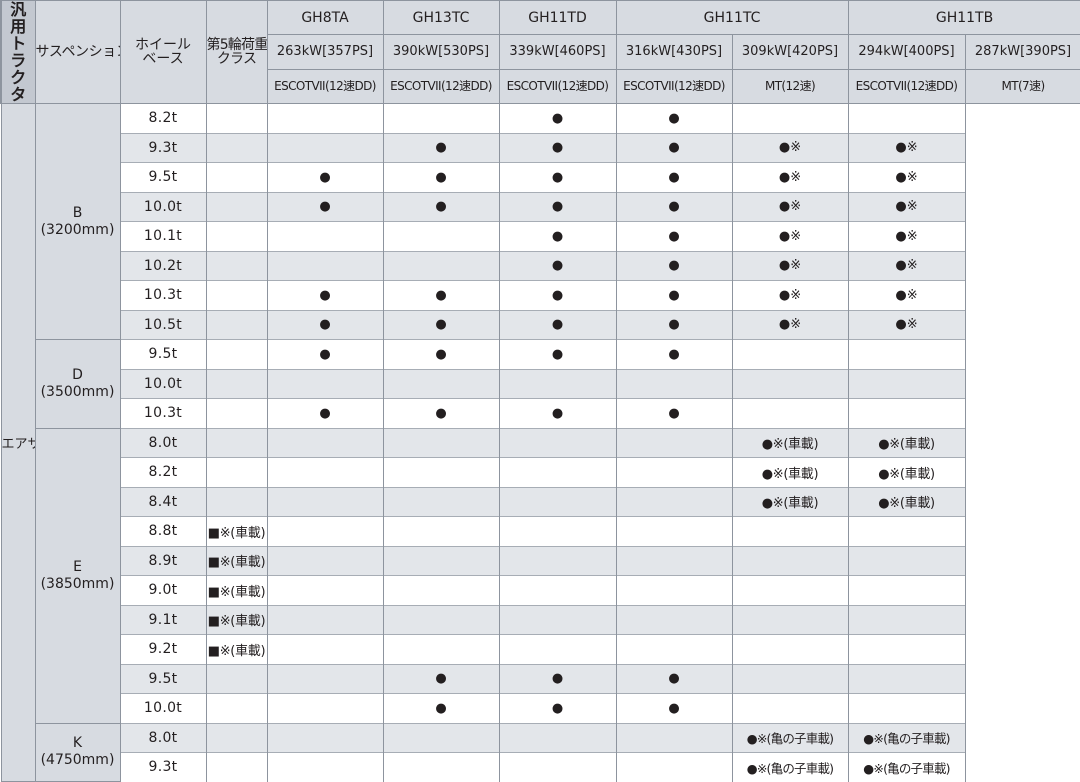  I want to click on table-row: D (3500mm) 9.5t ● ● ● ●, so click(540, 384).